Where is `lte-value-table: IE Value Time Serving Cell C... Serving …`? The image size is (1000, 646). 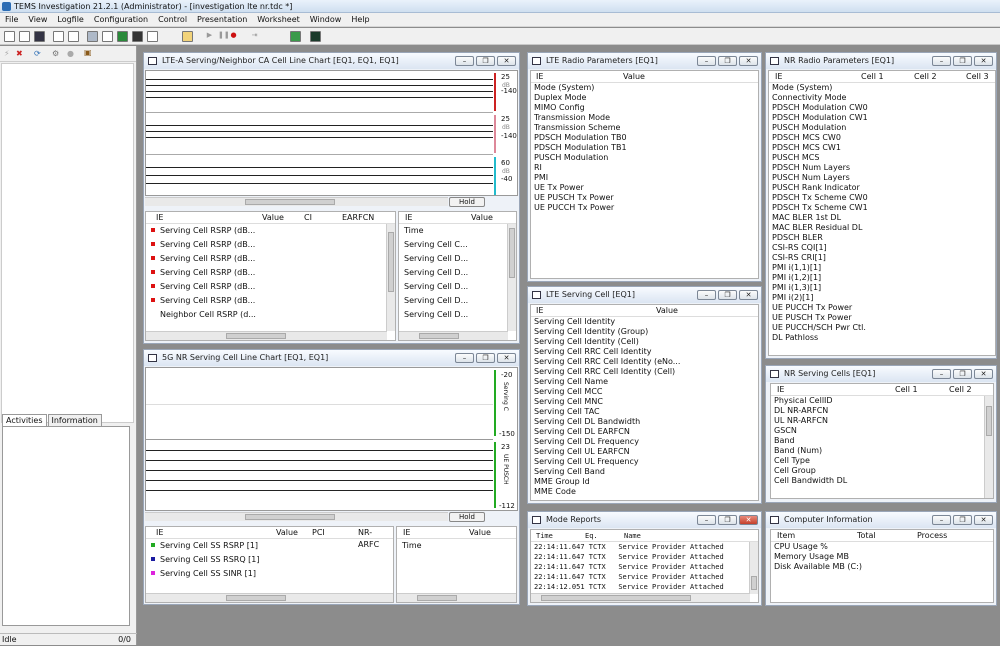
lte-value-table: IE Value Time Serving Cell C... Serving … is located at coordinates (457, 276).